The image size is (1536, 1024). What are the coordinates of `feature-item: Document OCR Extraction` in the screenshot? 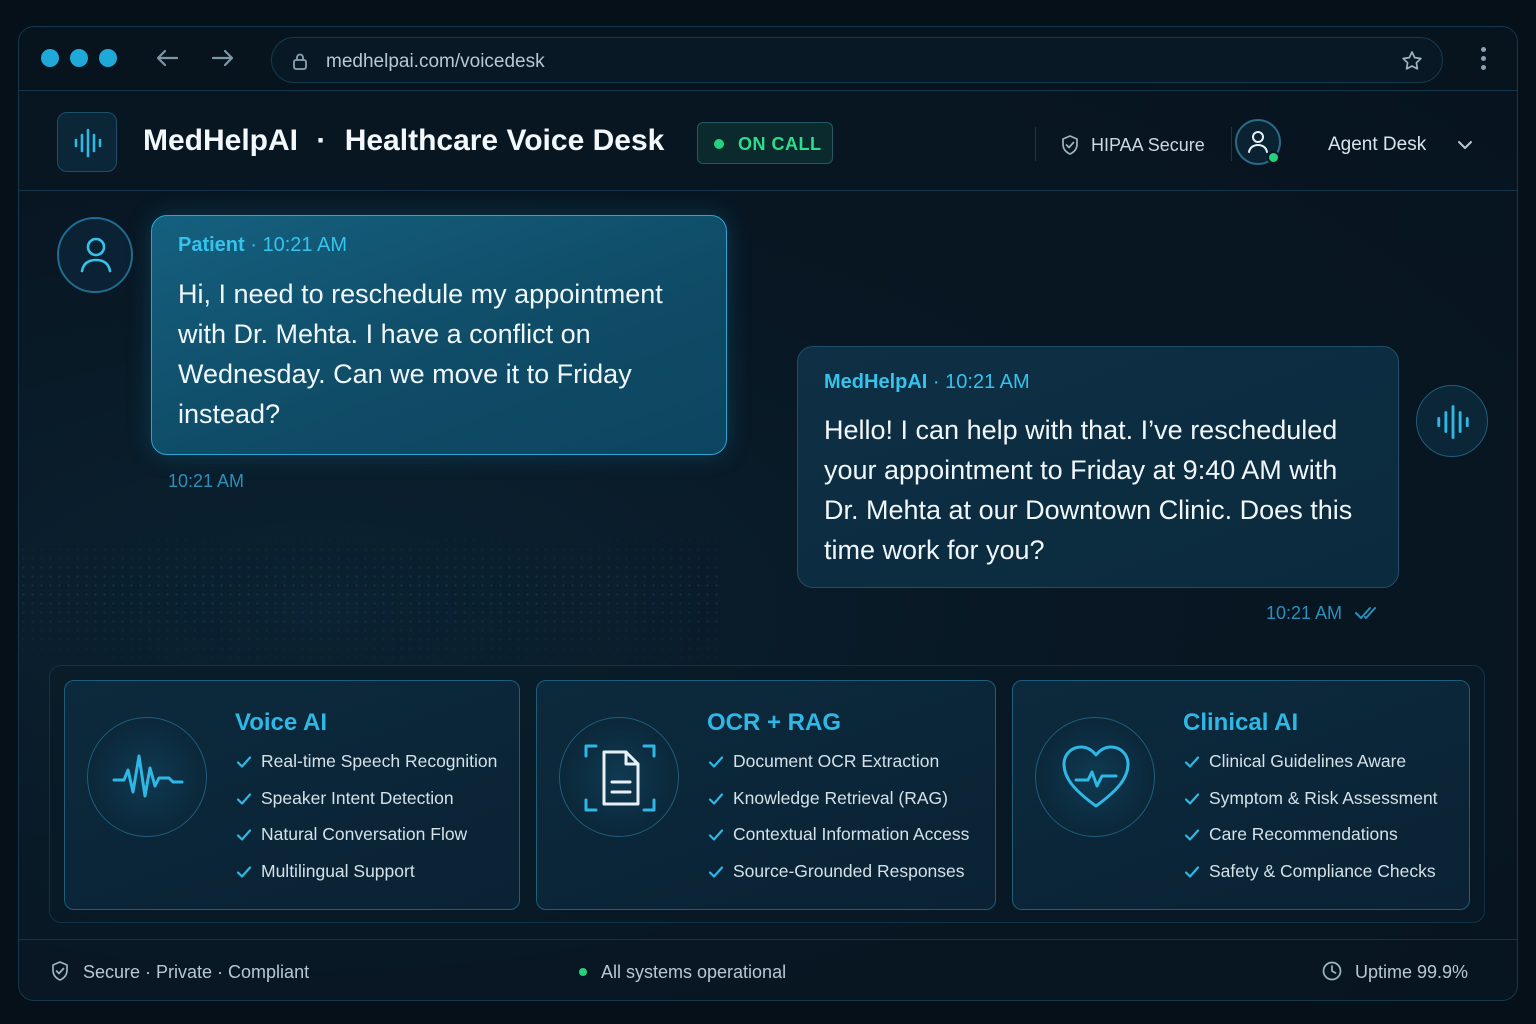 It's located at (838, 769).